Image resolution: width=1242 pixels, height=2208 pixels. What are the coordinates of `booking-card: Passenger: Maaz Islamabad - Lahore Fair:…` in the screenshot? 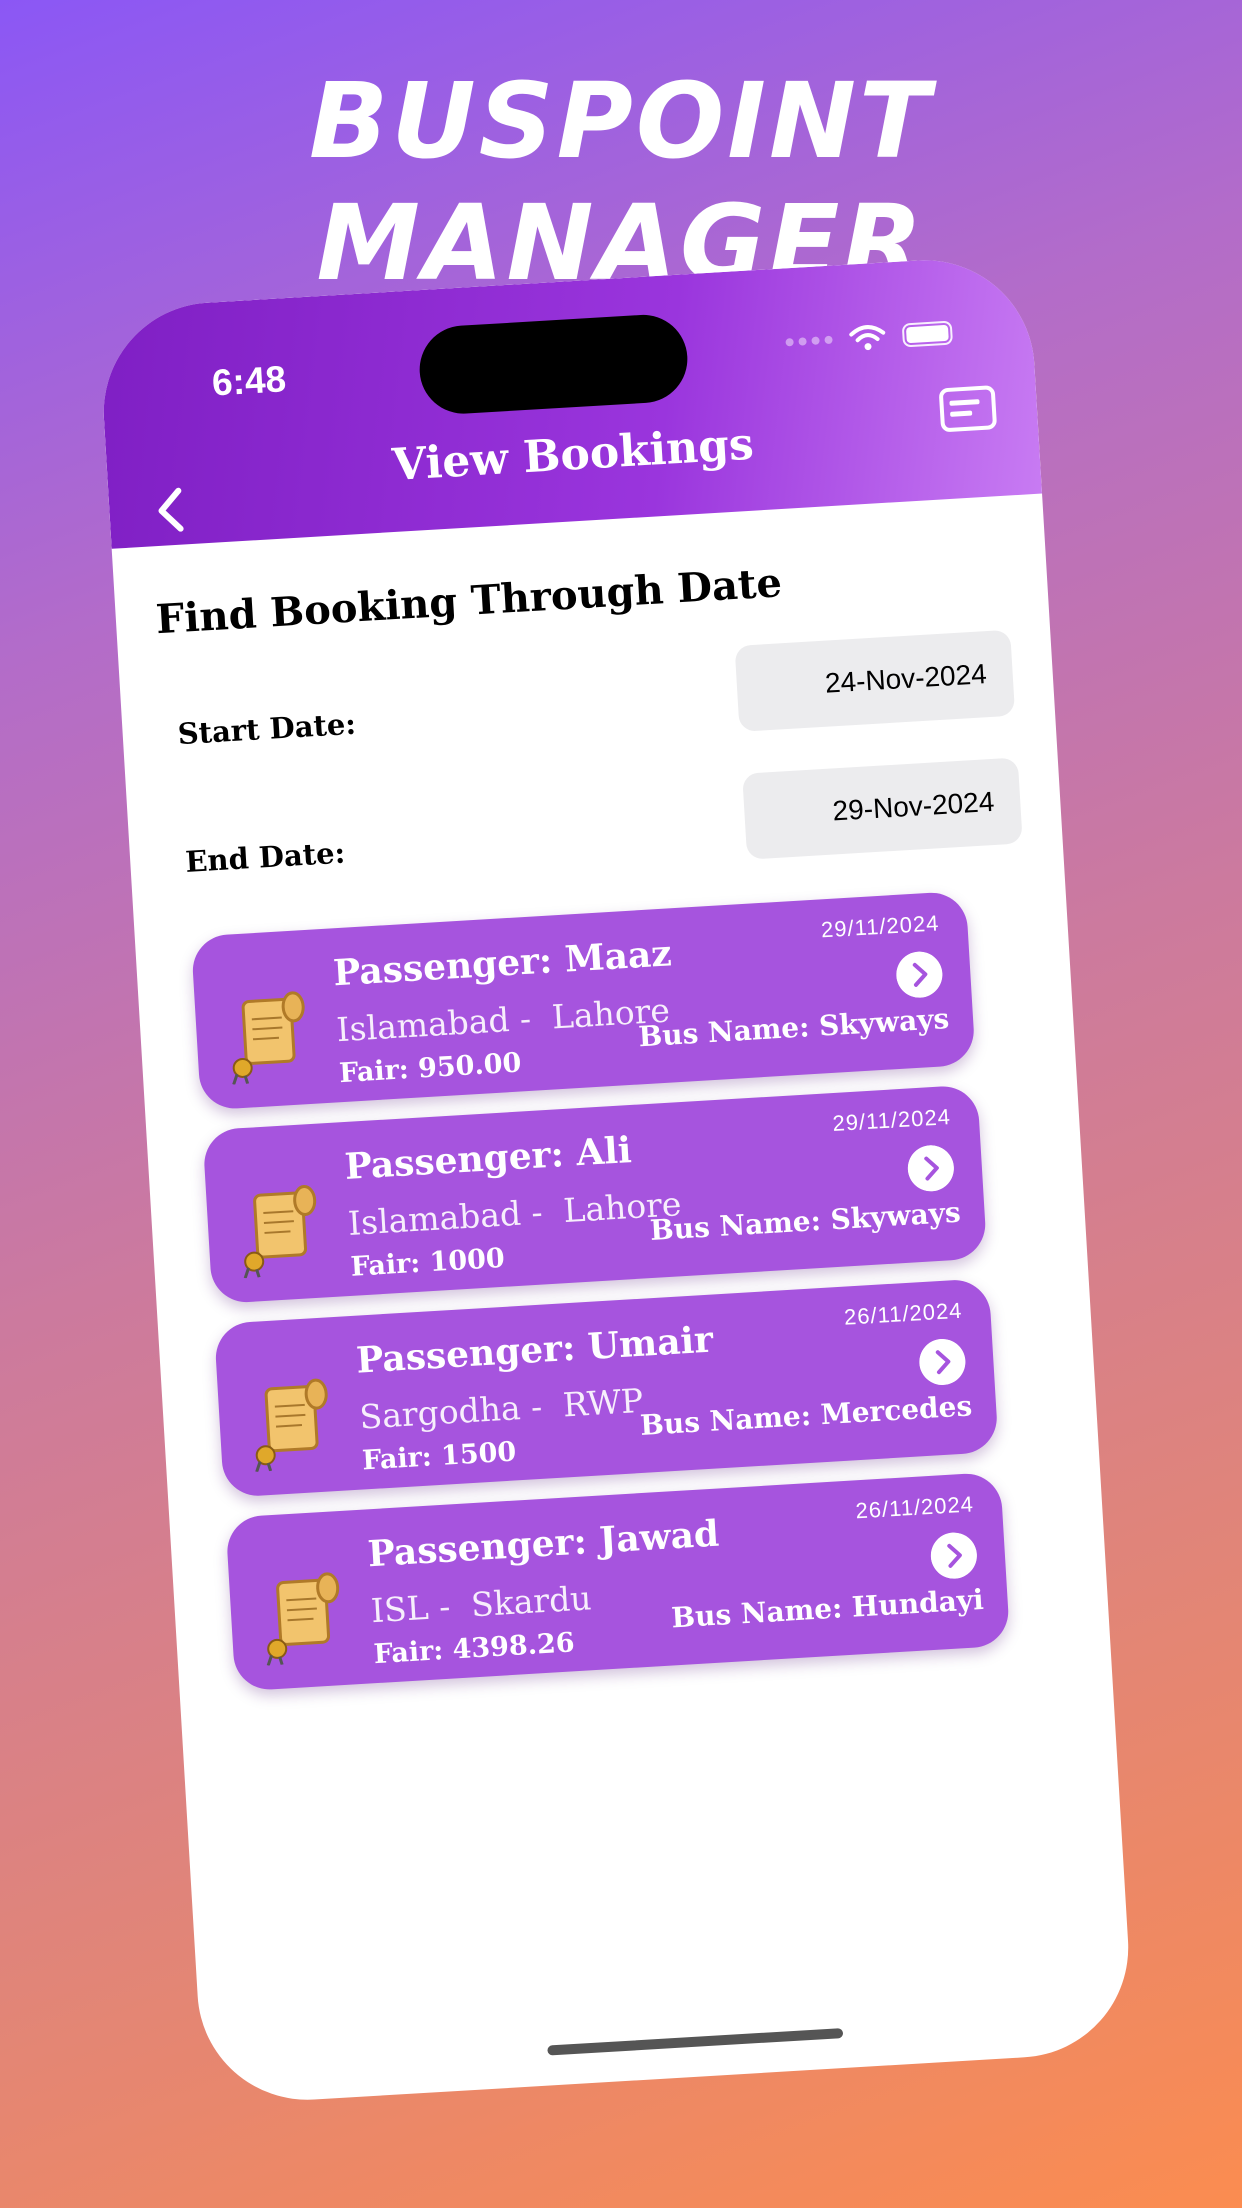 It's located at (583, 1000).